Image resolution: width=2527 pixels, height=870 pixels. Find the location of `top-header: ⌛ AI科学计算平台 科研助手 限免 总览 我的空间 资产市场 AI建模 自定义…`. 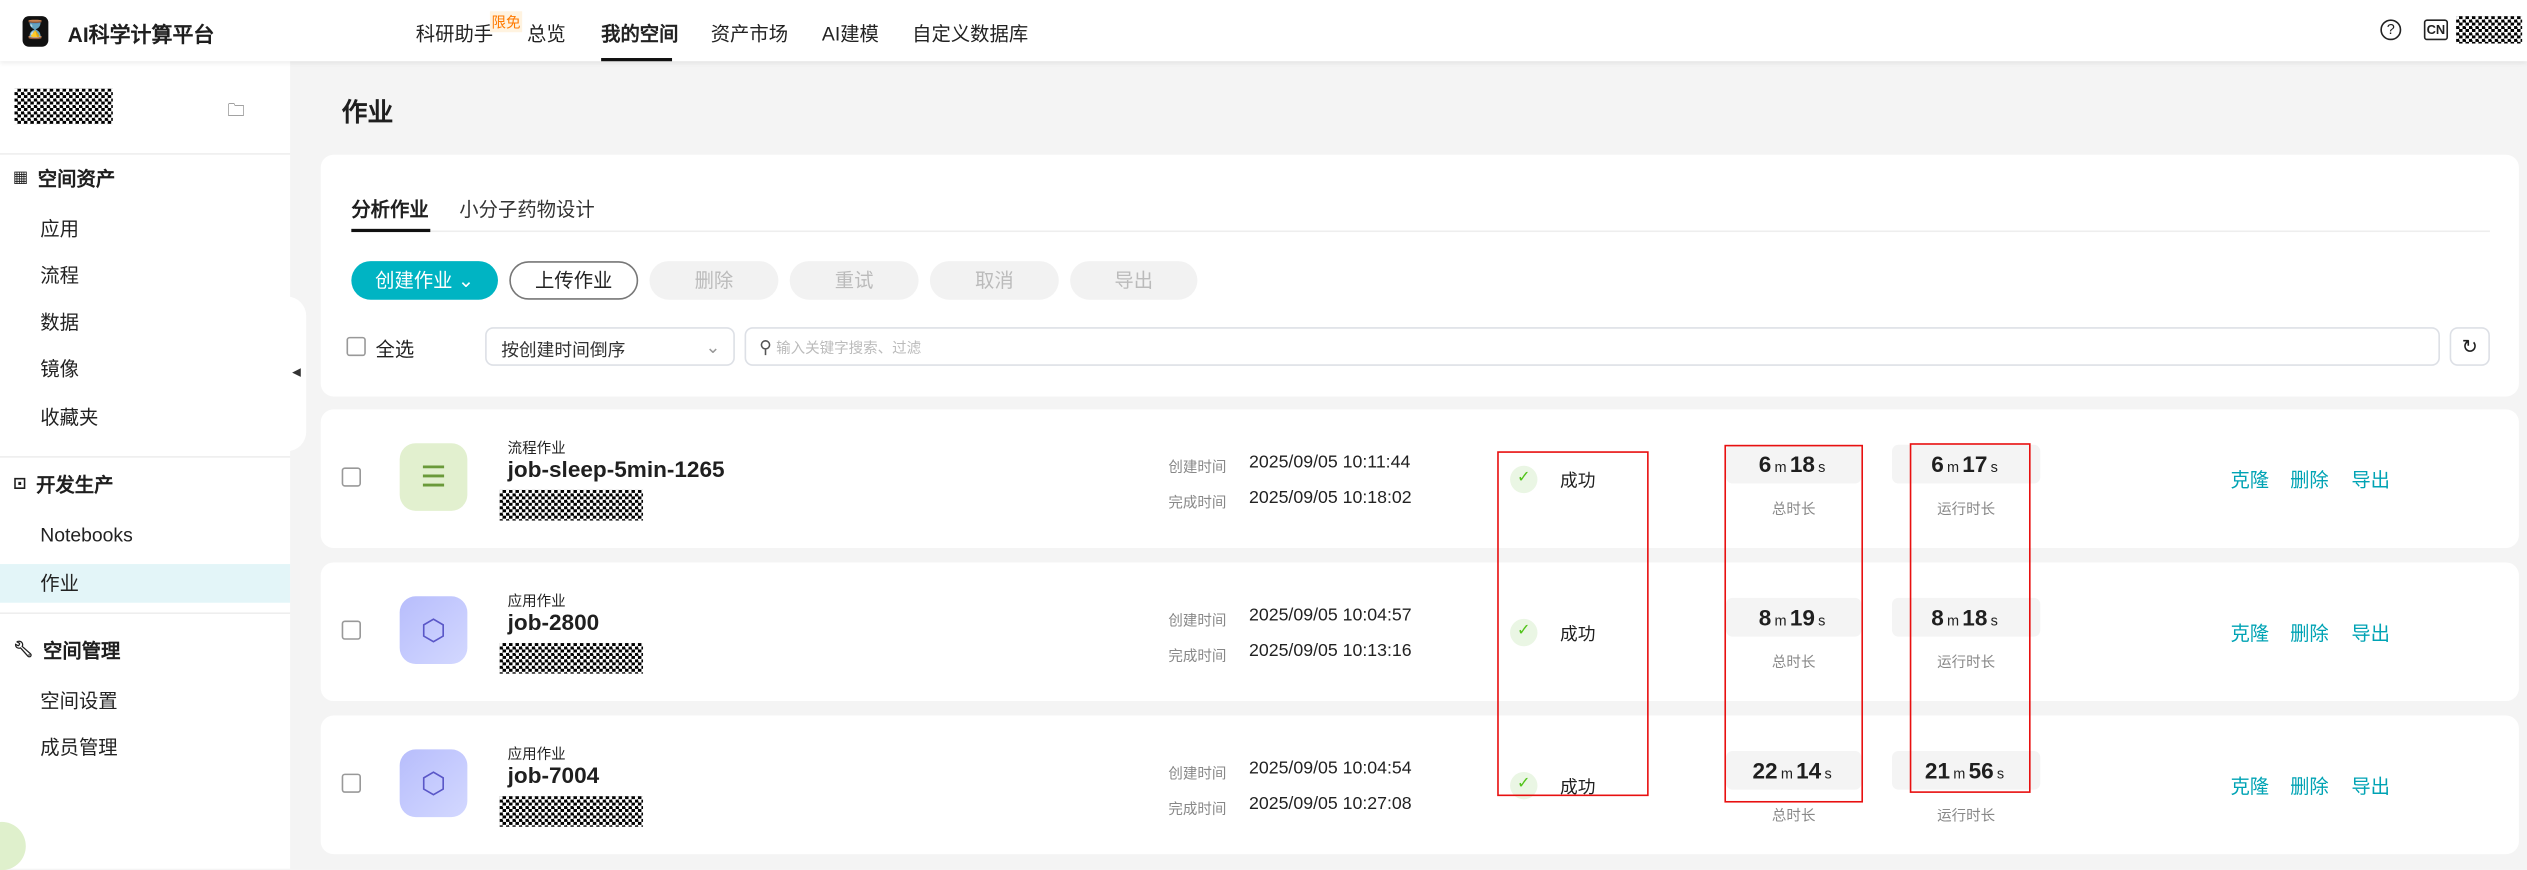

top-header: ⌛ AI科学计算平台 科研助手 限免 总览 我的空间 资产市场 AI建模 自定义… is located at coordinates (1263, 31).